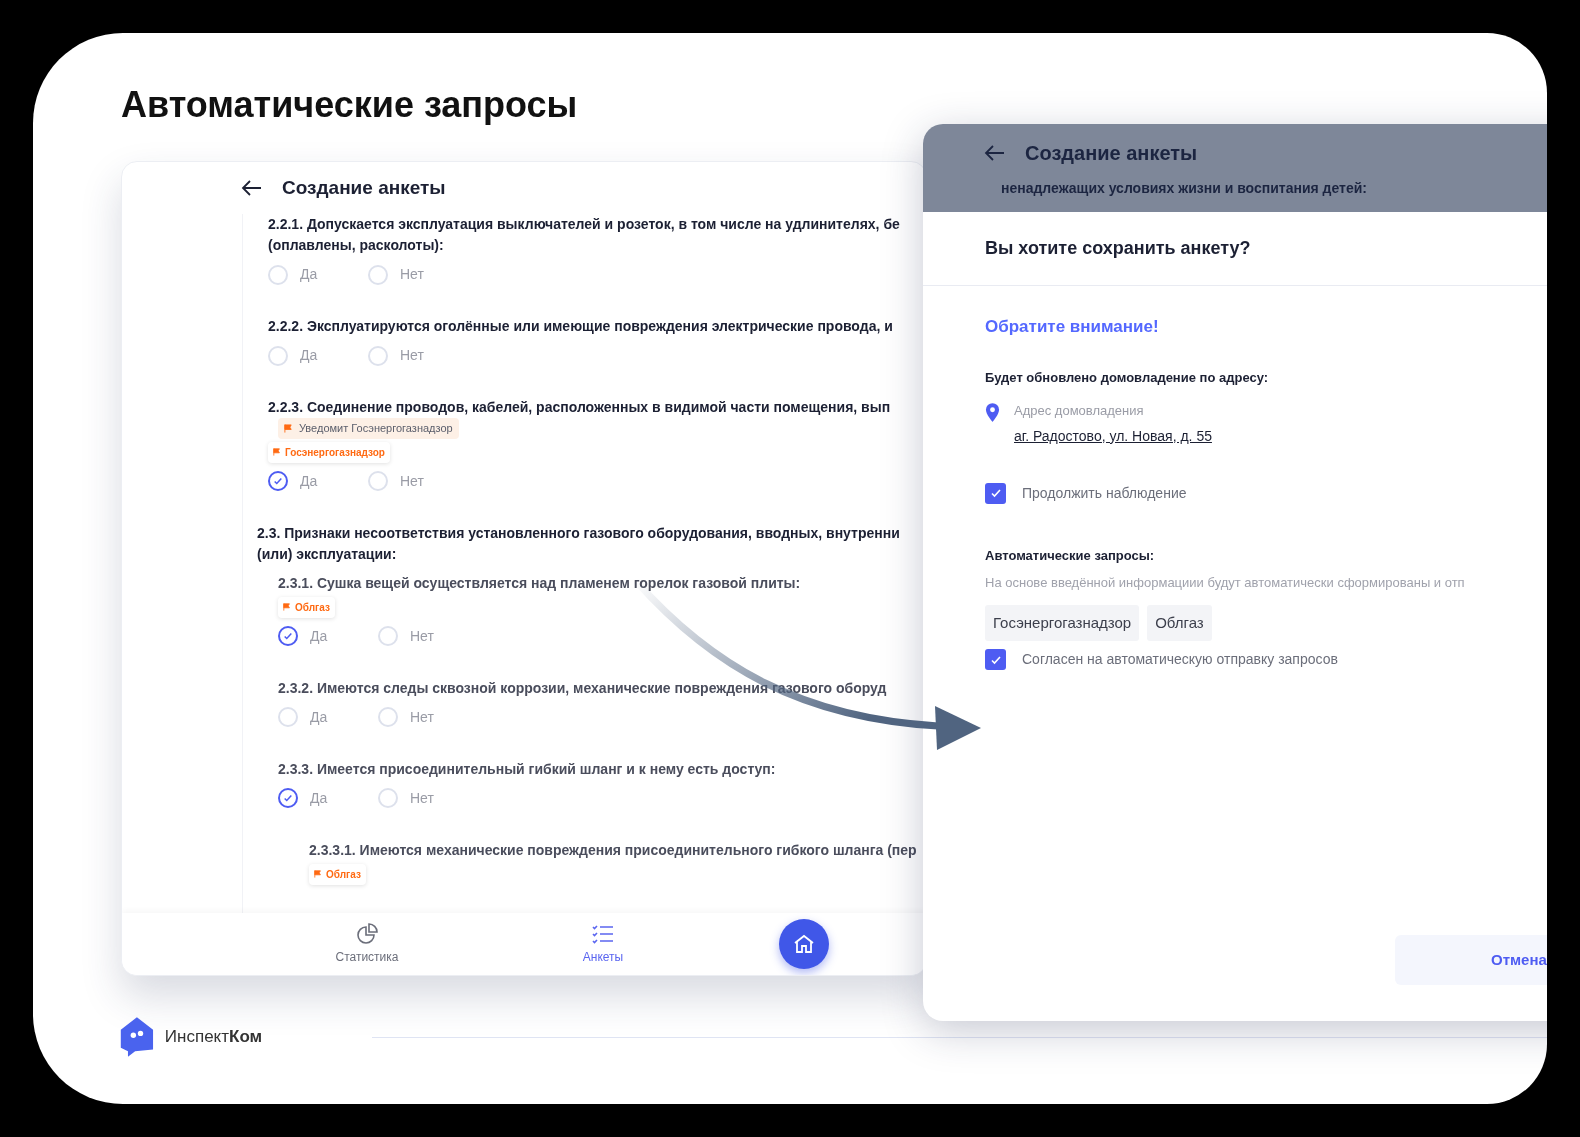 The width and height of the screenshot is (1580, 1137). What do you see at coordinates (1471, 960) in the screenshot?
I see `cancel-button: Отмена` at bounding box center [1471, 960].